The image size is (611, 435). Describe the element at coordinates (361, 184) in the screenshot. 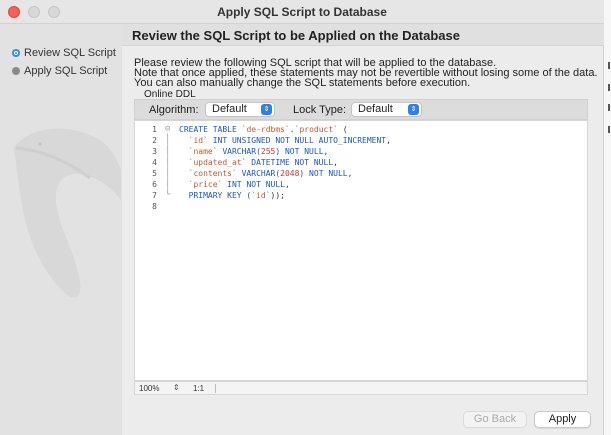

I see `code-line: 6 │ `price` INT NOT NULL,` at that location.